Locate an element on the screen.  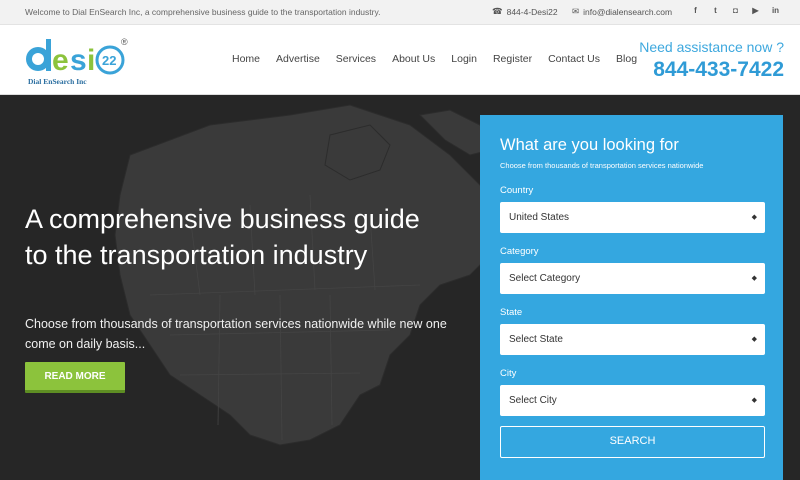
site-logo: desi e s i 22 ® Dial EnSearch Inc is located at coordinates (81, 60).